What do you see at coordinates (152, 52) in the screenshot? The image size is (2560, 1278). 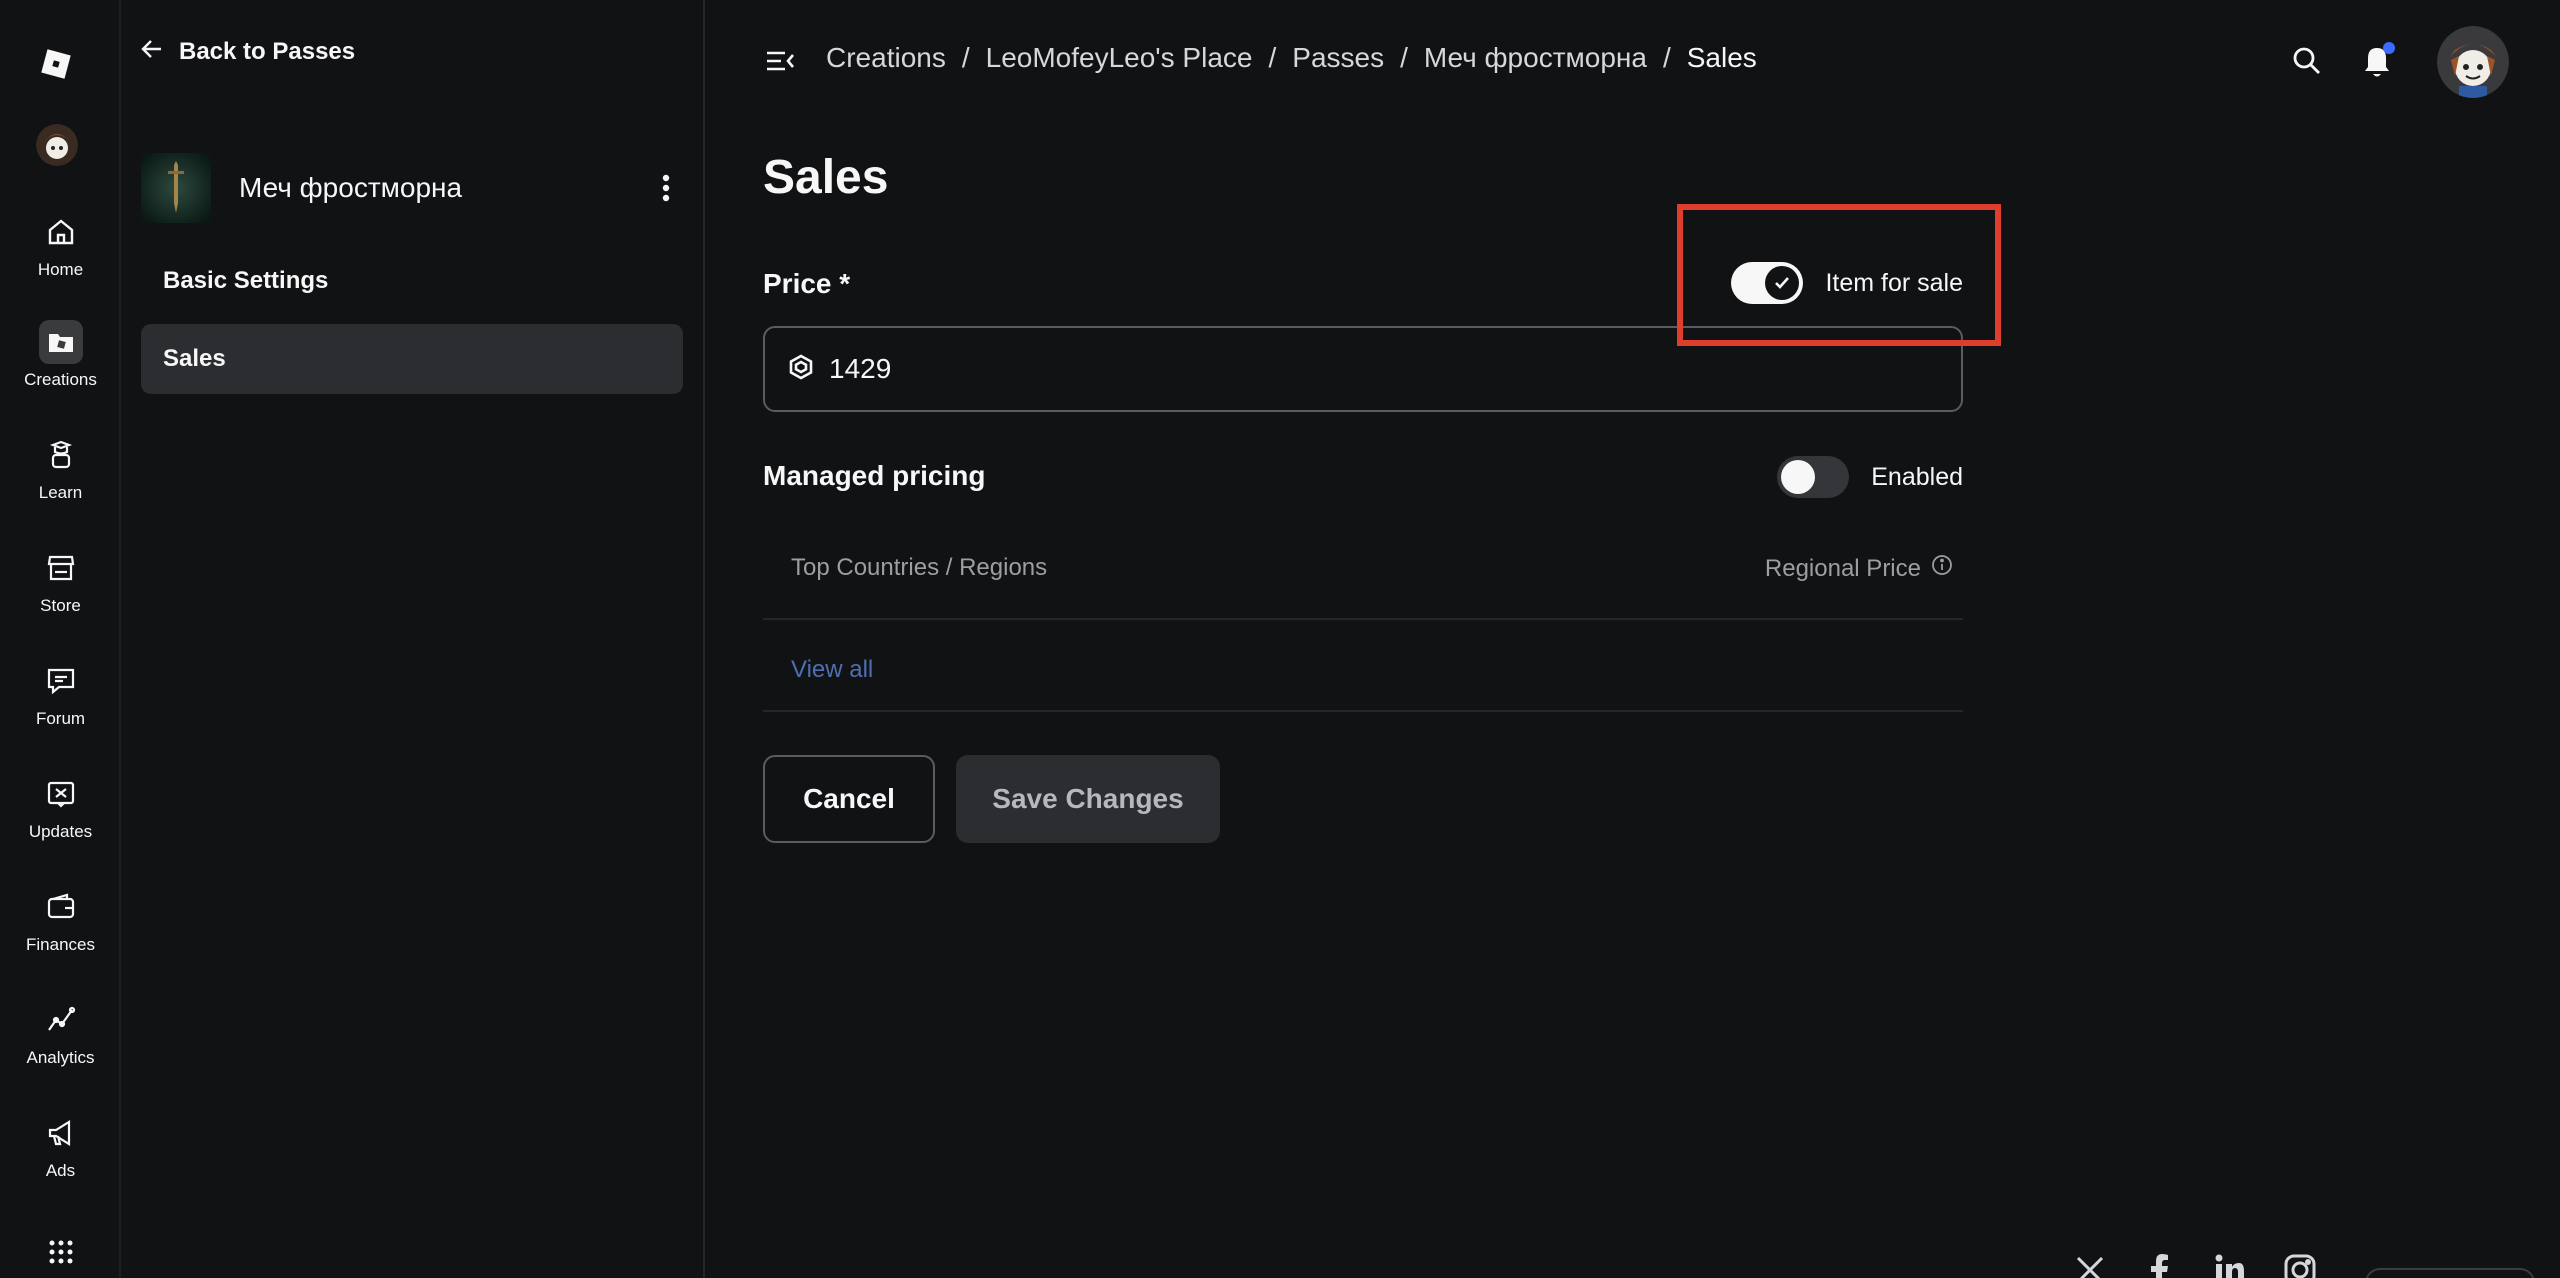 I see `arrow-left-icon` at bounding box center [152, 52].